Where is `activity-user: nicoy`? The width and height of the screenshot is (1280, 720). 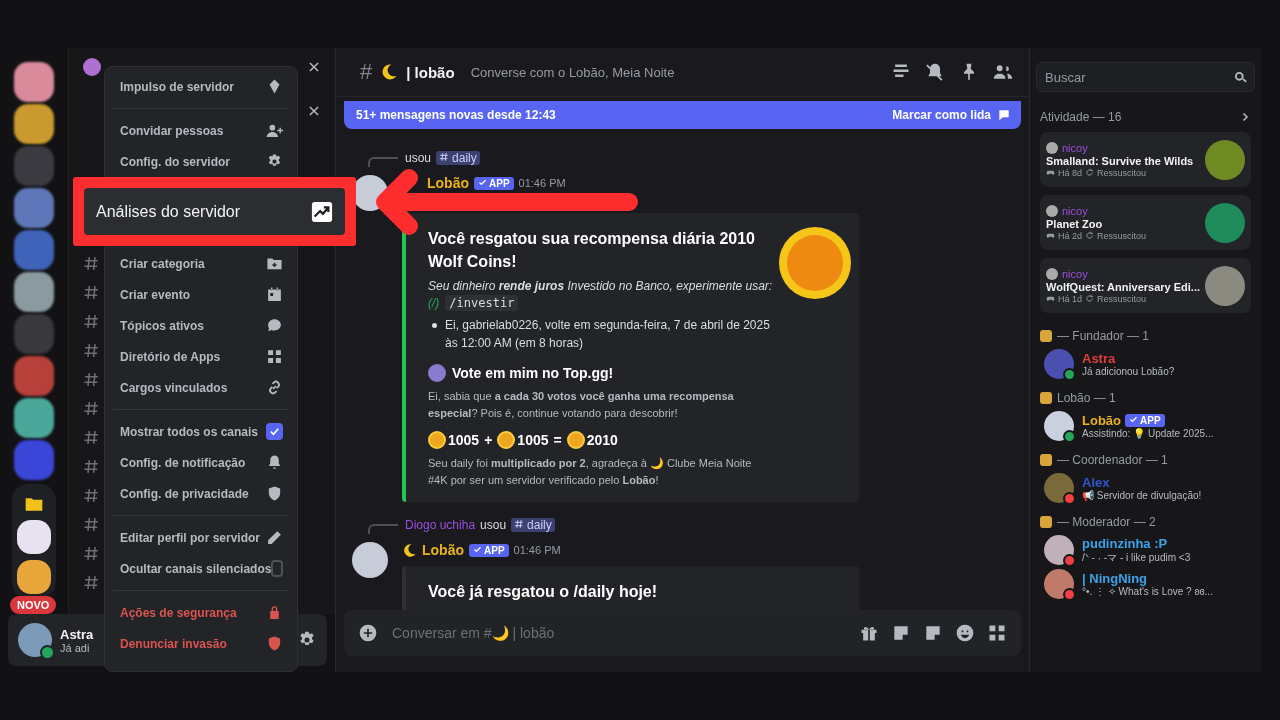 activity-user: nicoy is located at coordinates (1075, 210).